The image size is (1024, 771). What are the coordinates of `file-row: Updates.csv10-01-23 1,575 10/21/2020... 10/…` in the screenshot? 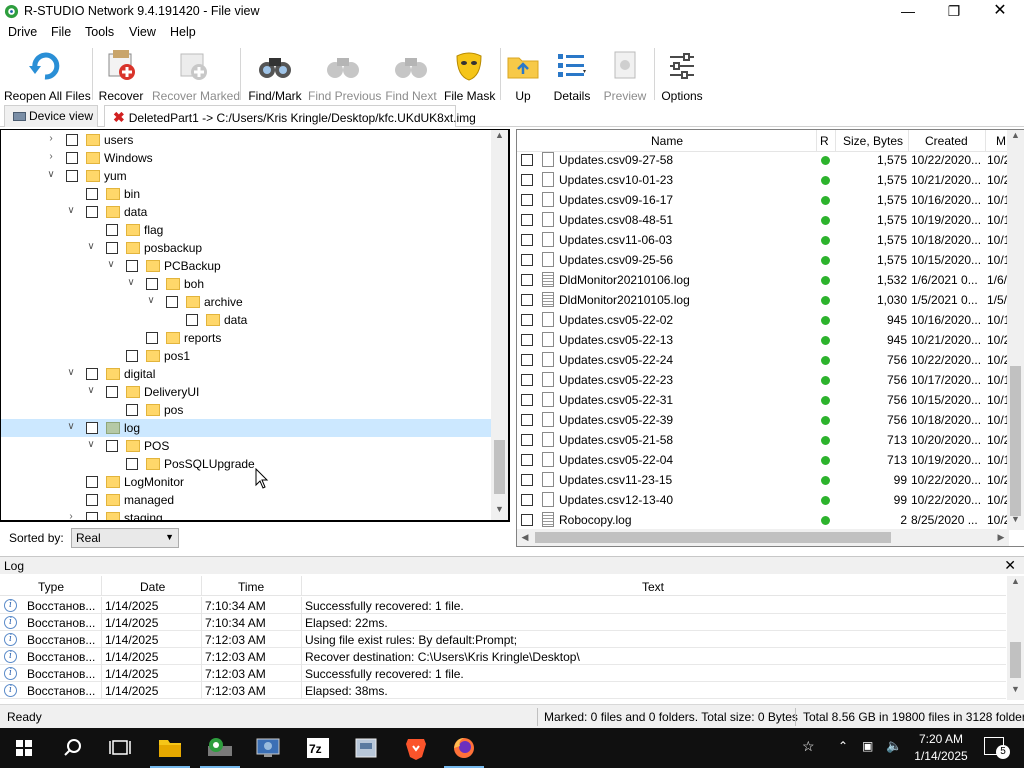 It's located at (763, 180).